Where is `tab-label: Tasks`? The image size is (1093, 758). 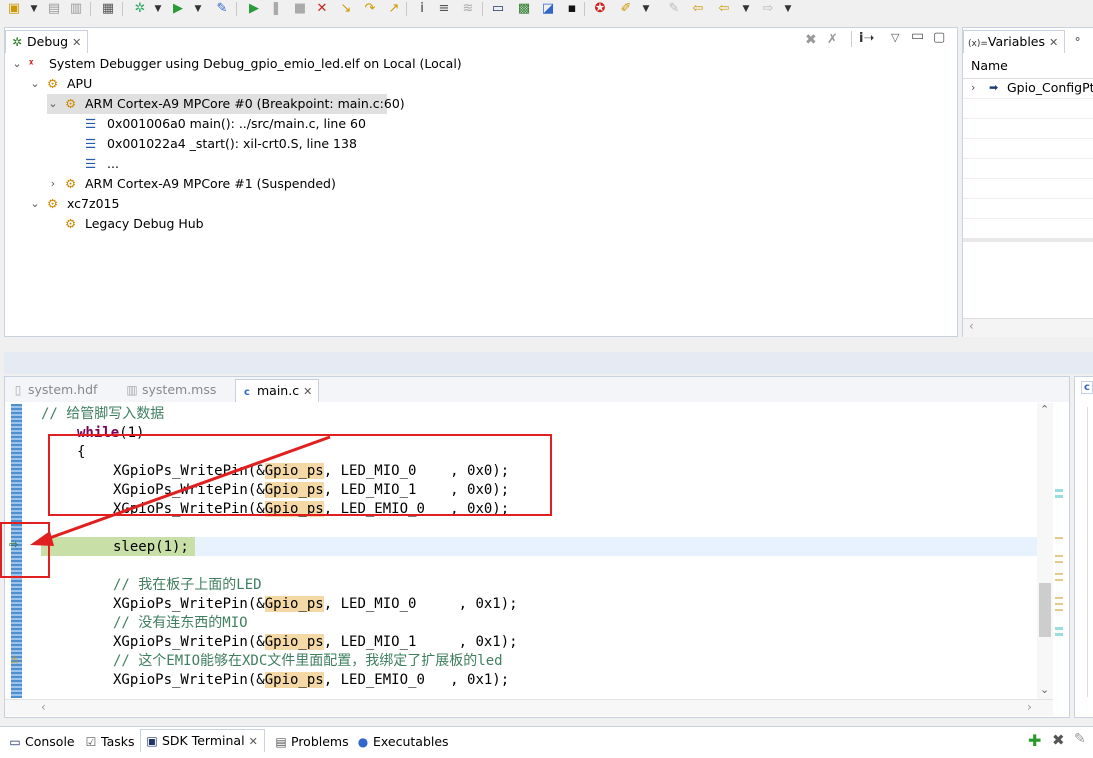
tab-label: Tasks is located at coordinates (118, 741).